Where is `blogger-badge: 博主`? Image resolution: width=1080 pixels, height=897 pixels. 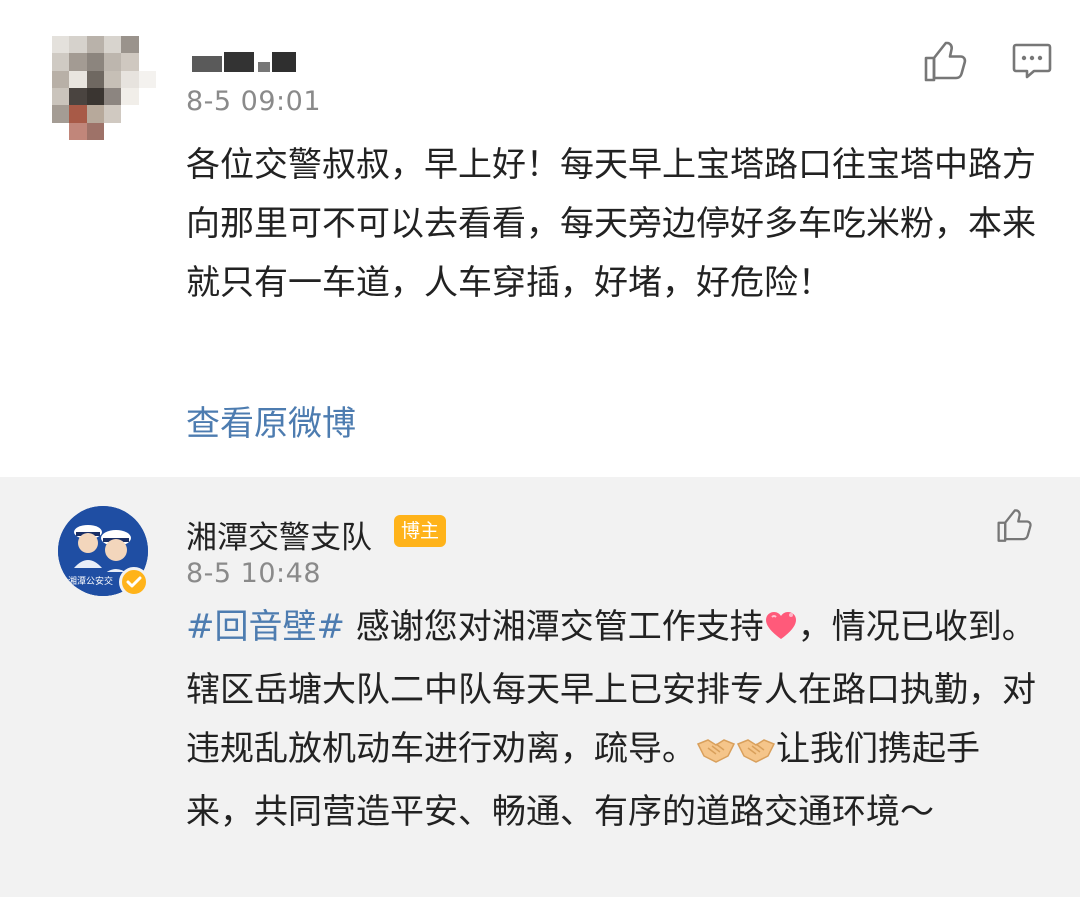
blogger-badge: 博主 is located at coordinates (420, 531).